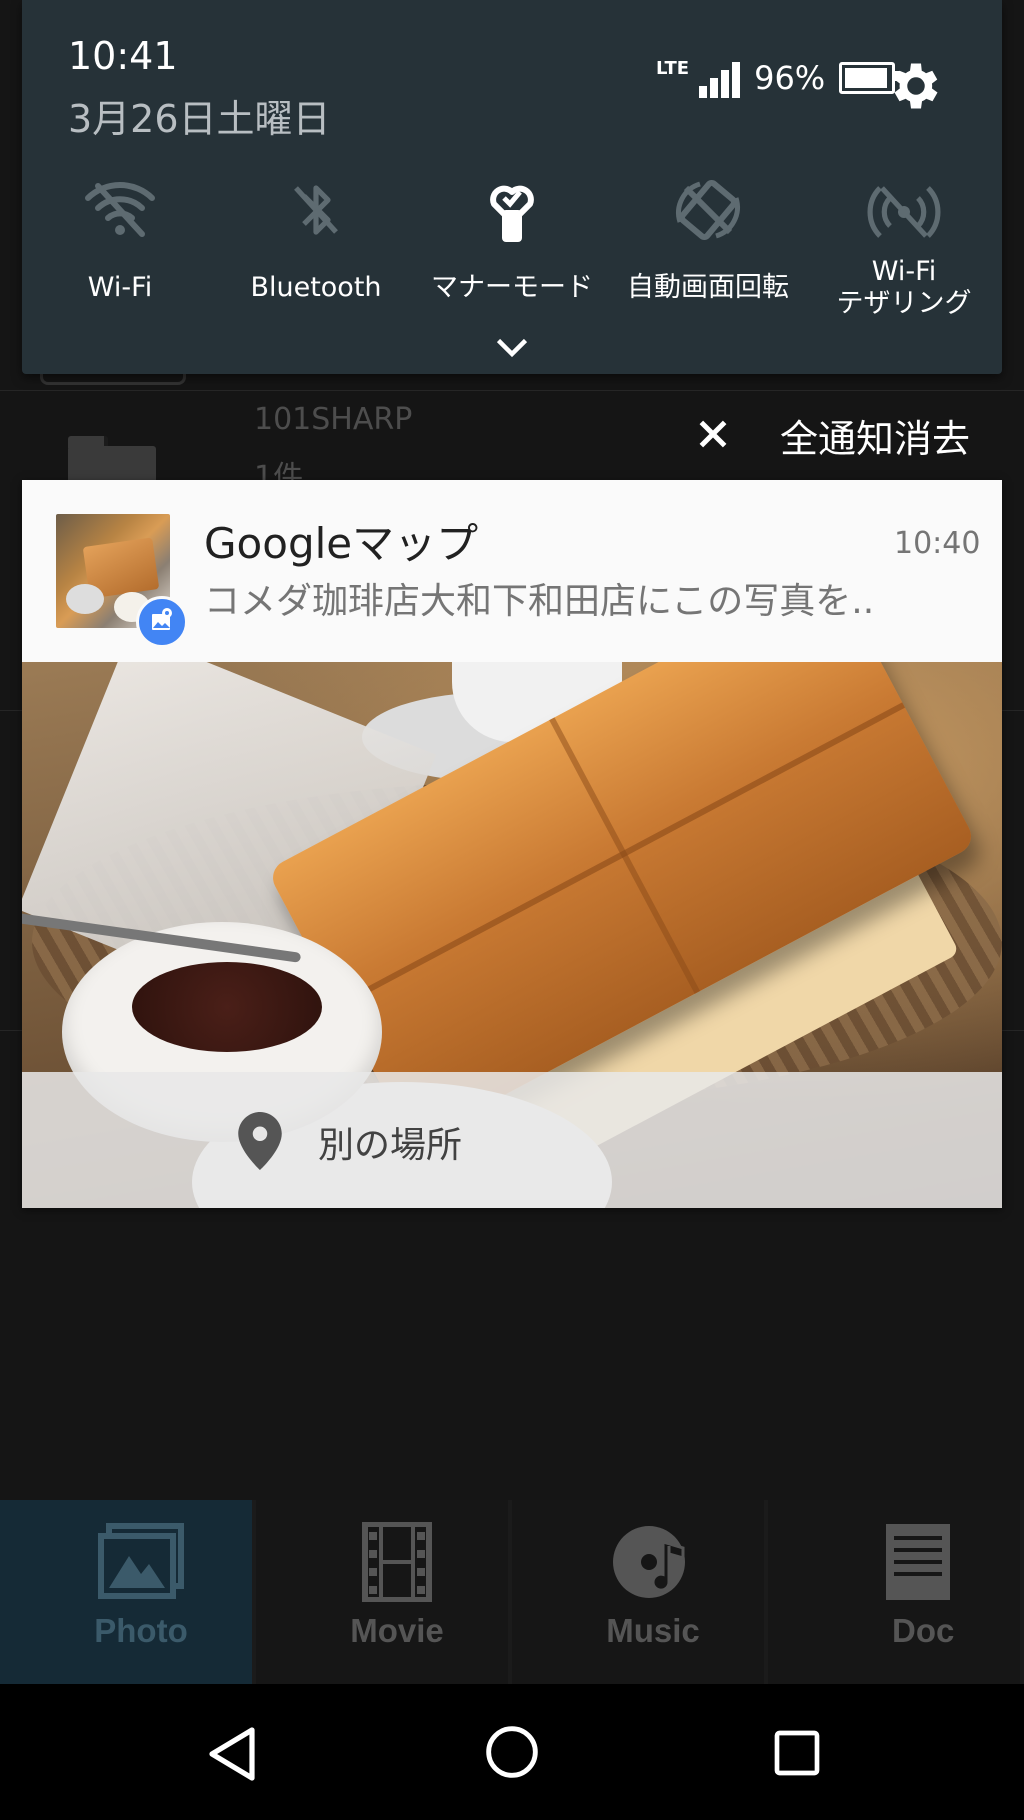  What do you see at coordinates (260, 1141) in the screenshot?
I see `location-pin-icon` at bounding box center [260, 1141].